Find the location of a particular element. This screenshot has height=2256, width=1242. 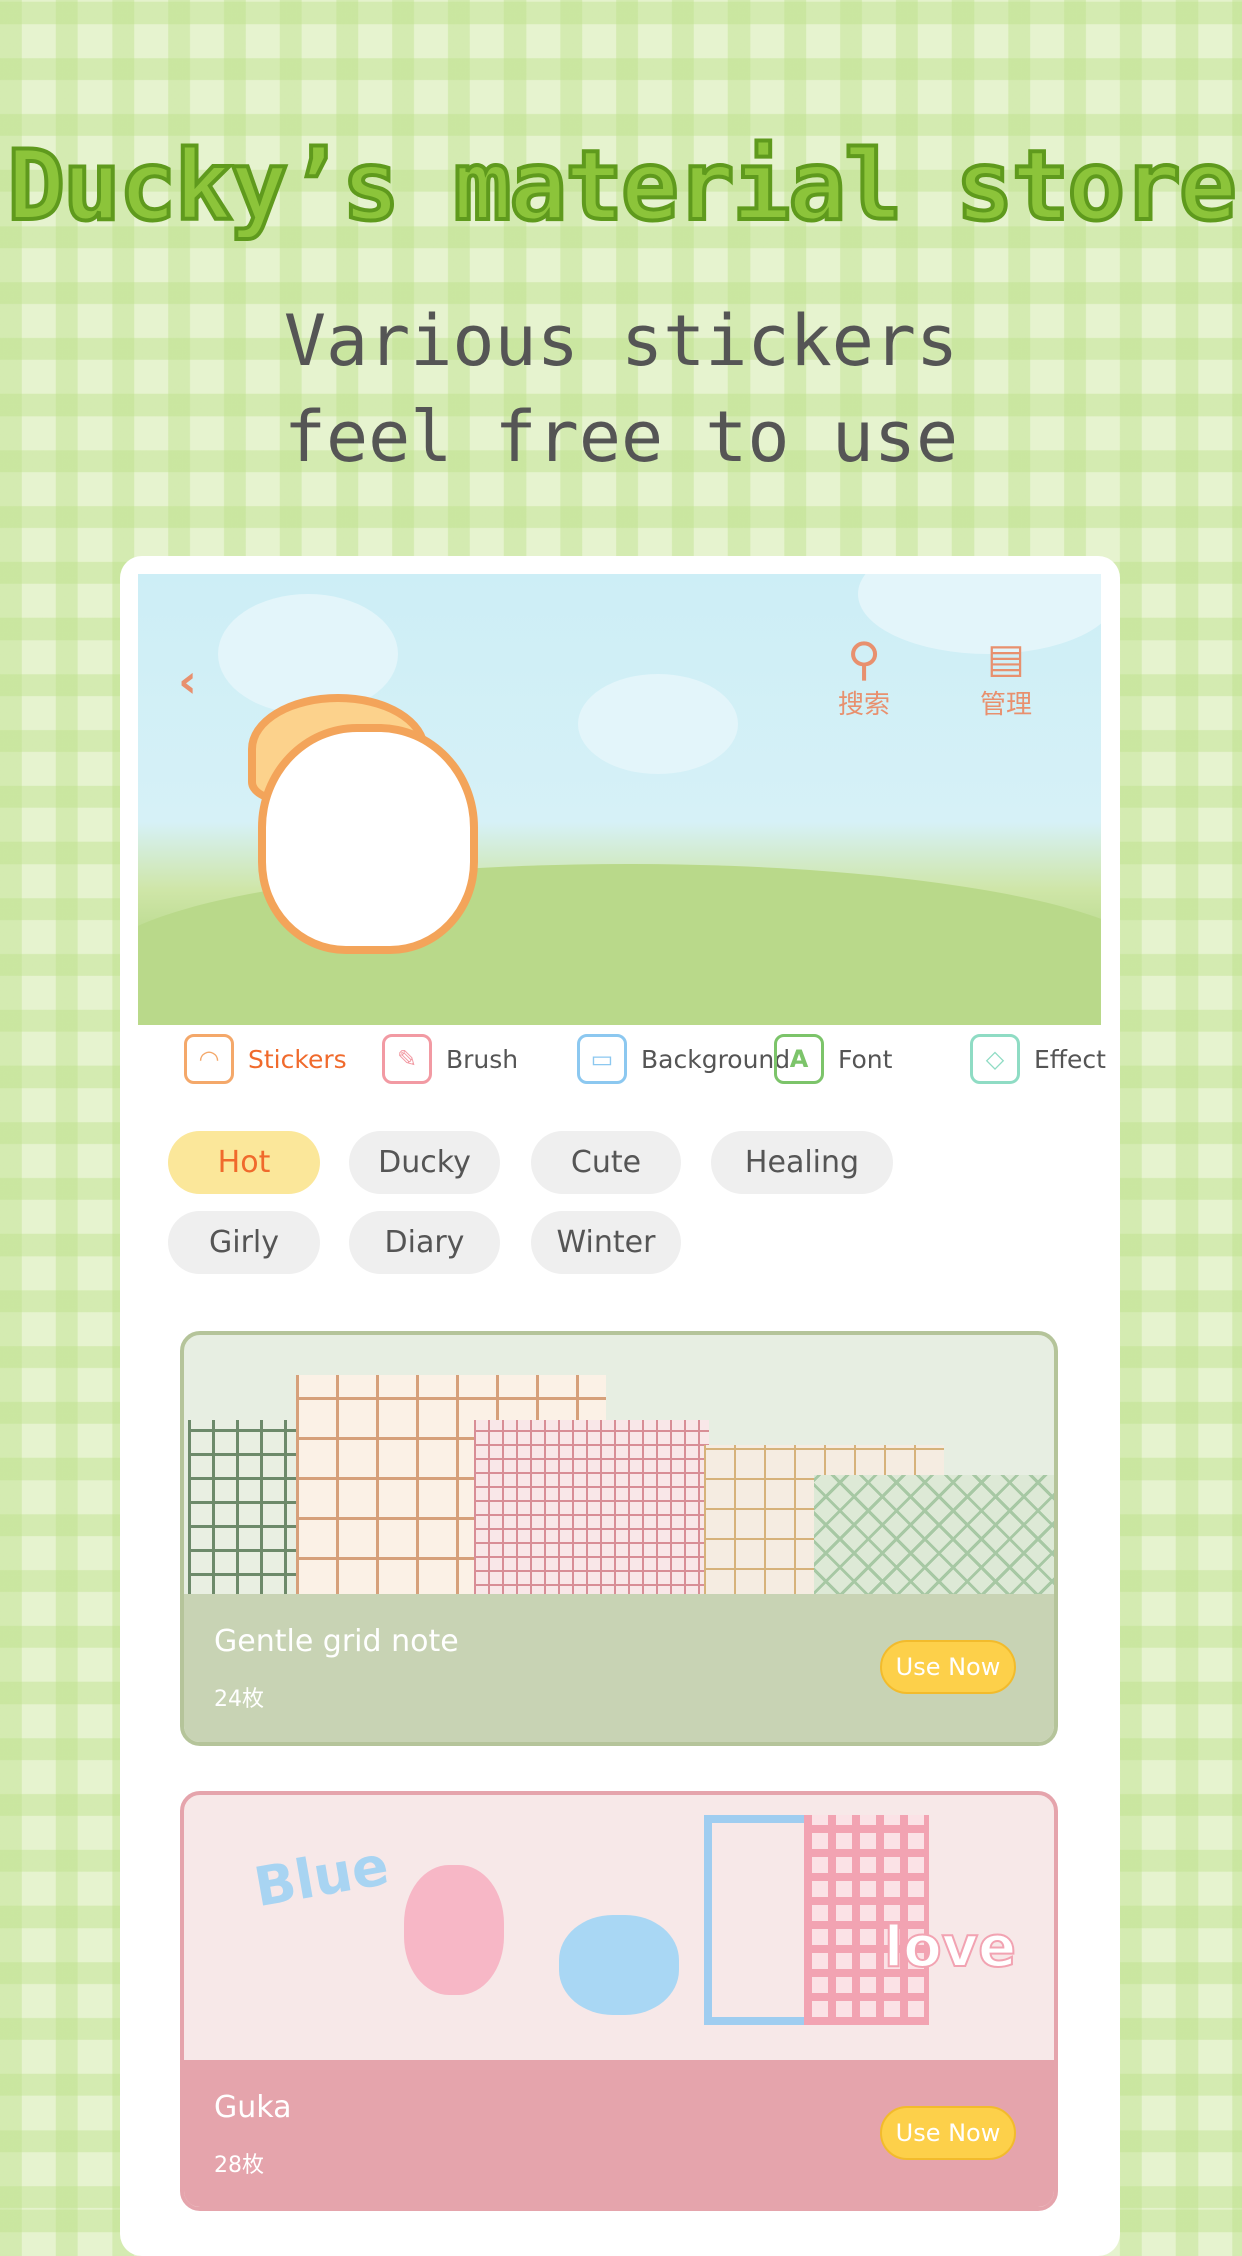

tab-stickers: ◠ Stickers is located at coordinates (265, 1059).